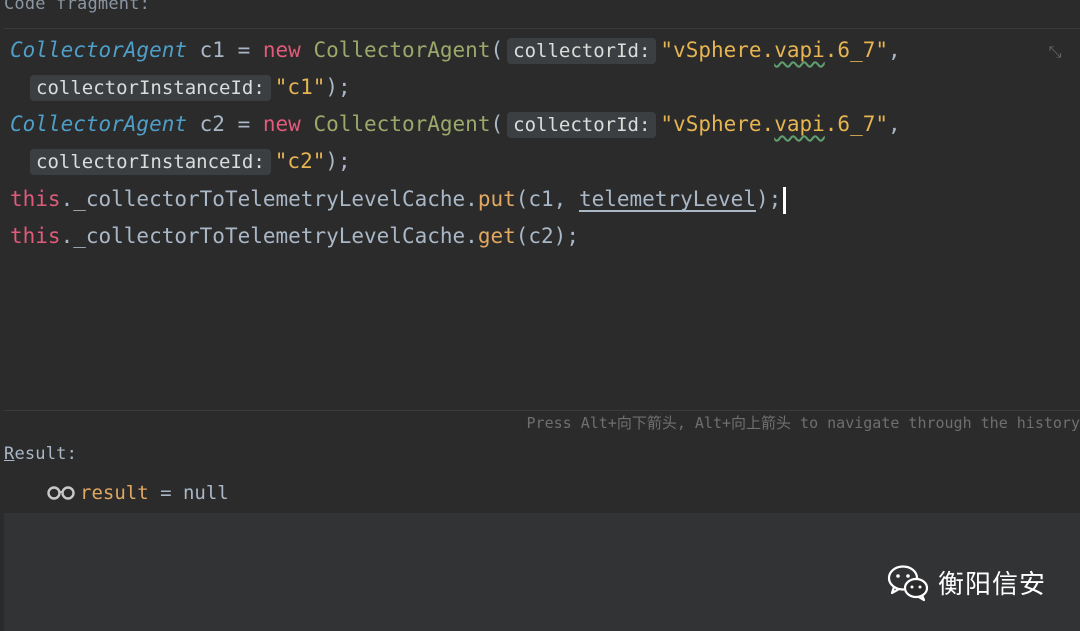 This screenshot has height=631, width=1080. Describe the element at coordinates (300, 87) in the screenshot. I see `string-token: "c1"` at that location.